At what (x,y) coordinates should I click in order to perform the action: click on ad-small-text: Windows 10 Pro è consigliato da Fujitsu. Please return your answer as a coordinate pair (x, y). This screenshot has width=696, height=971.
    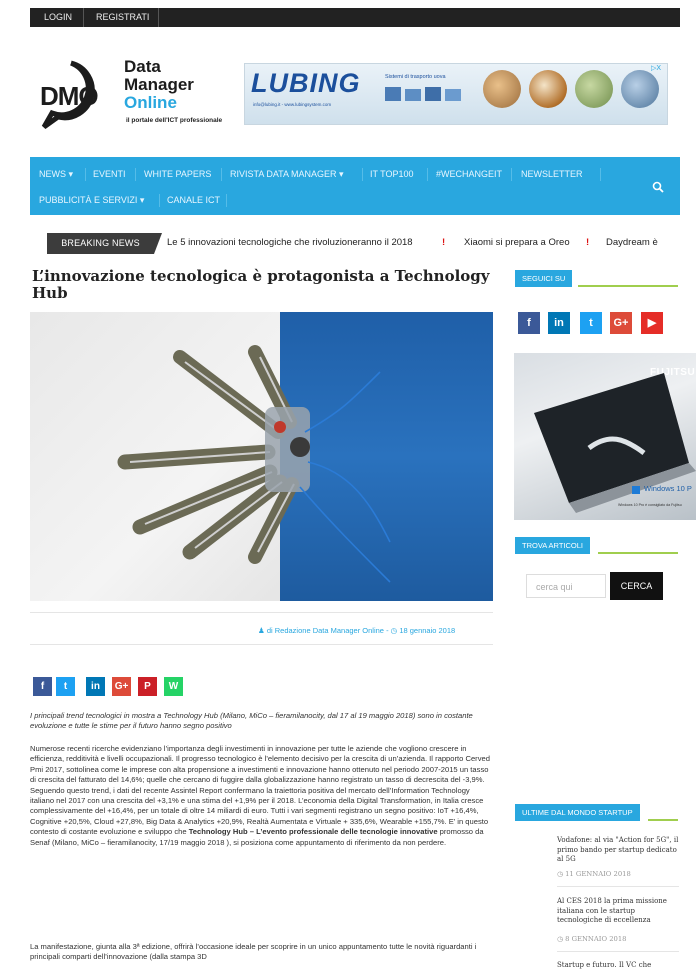
    Looking at the image, I should click on (650, 505).